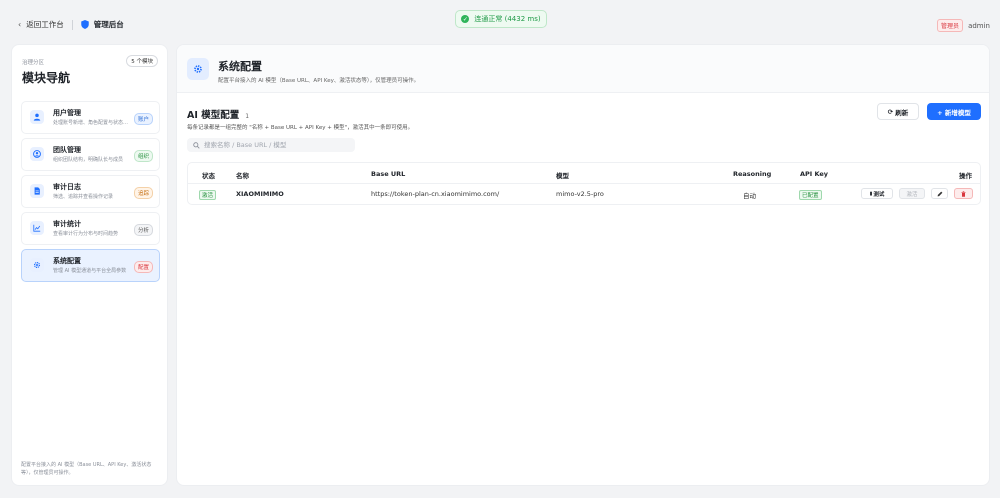 This screenshot has width=1000, height=498. Describe the element at coordinates (562, 176) in the screenshot. I see `col-model: 模型` at that location.